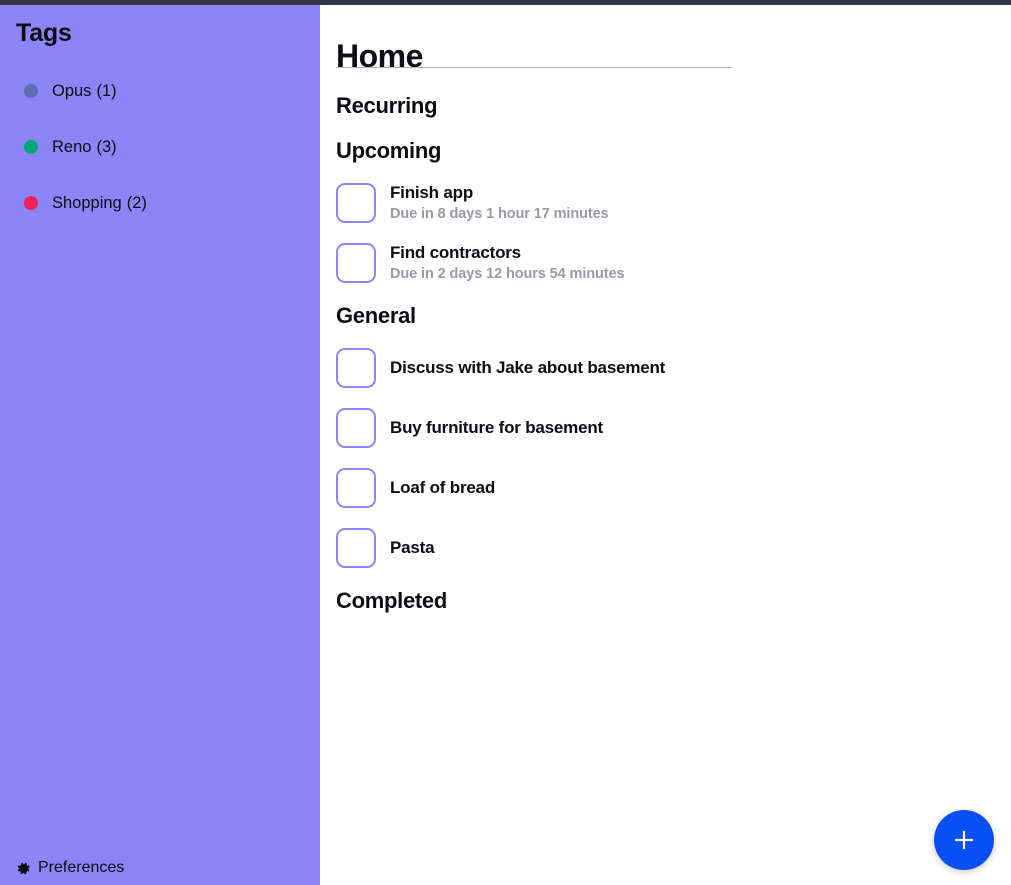 The image size is (1011, 885). What do you see at coordinates (507, 274) in the screenshot?
I see `task-due-date: Due in 2 days 12 hours 54 minutes` at bounding box center [507, 274].